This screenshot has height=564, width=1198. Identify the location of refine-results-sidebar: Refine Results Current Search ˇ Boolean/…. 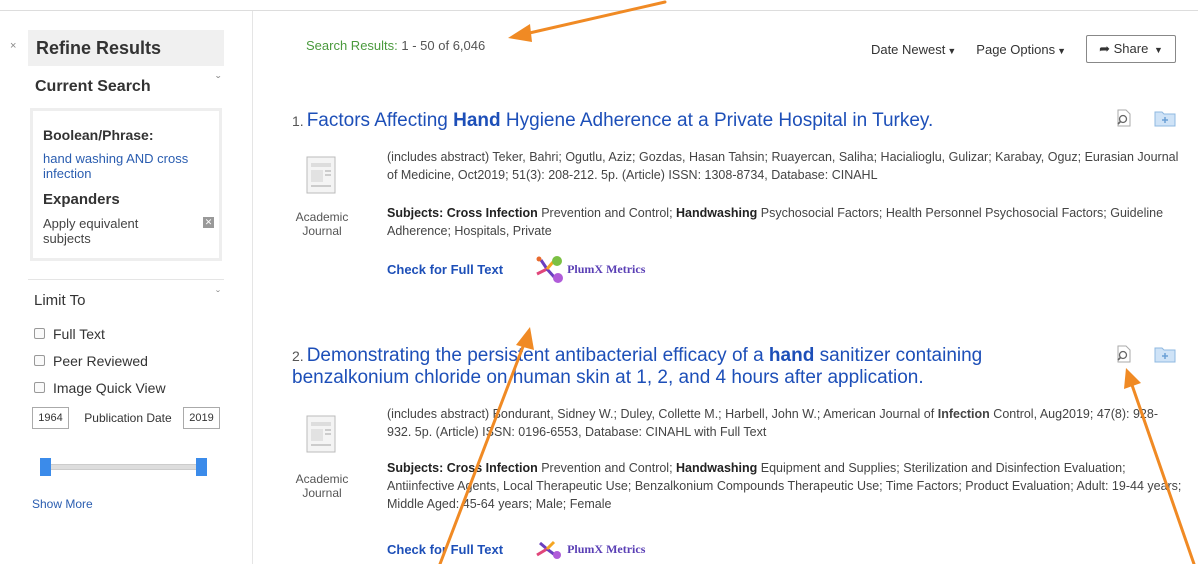
(126, 270).